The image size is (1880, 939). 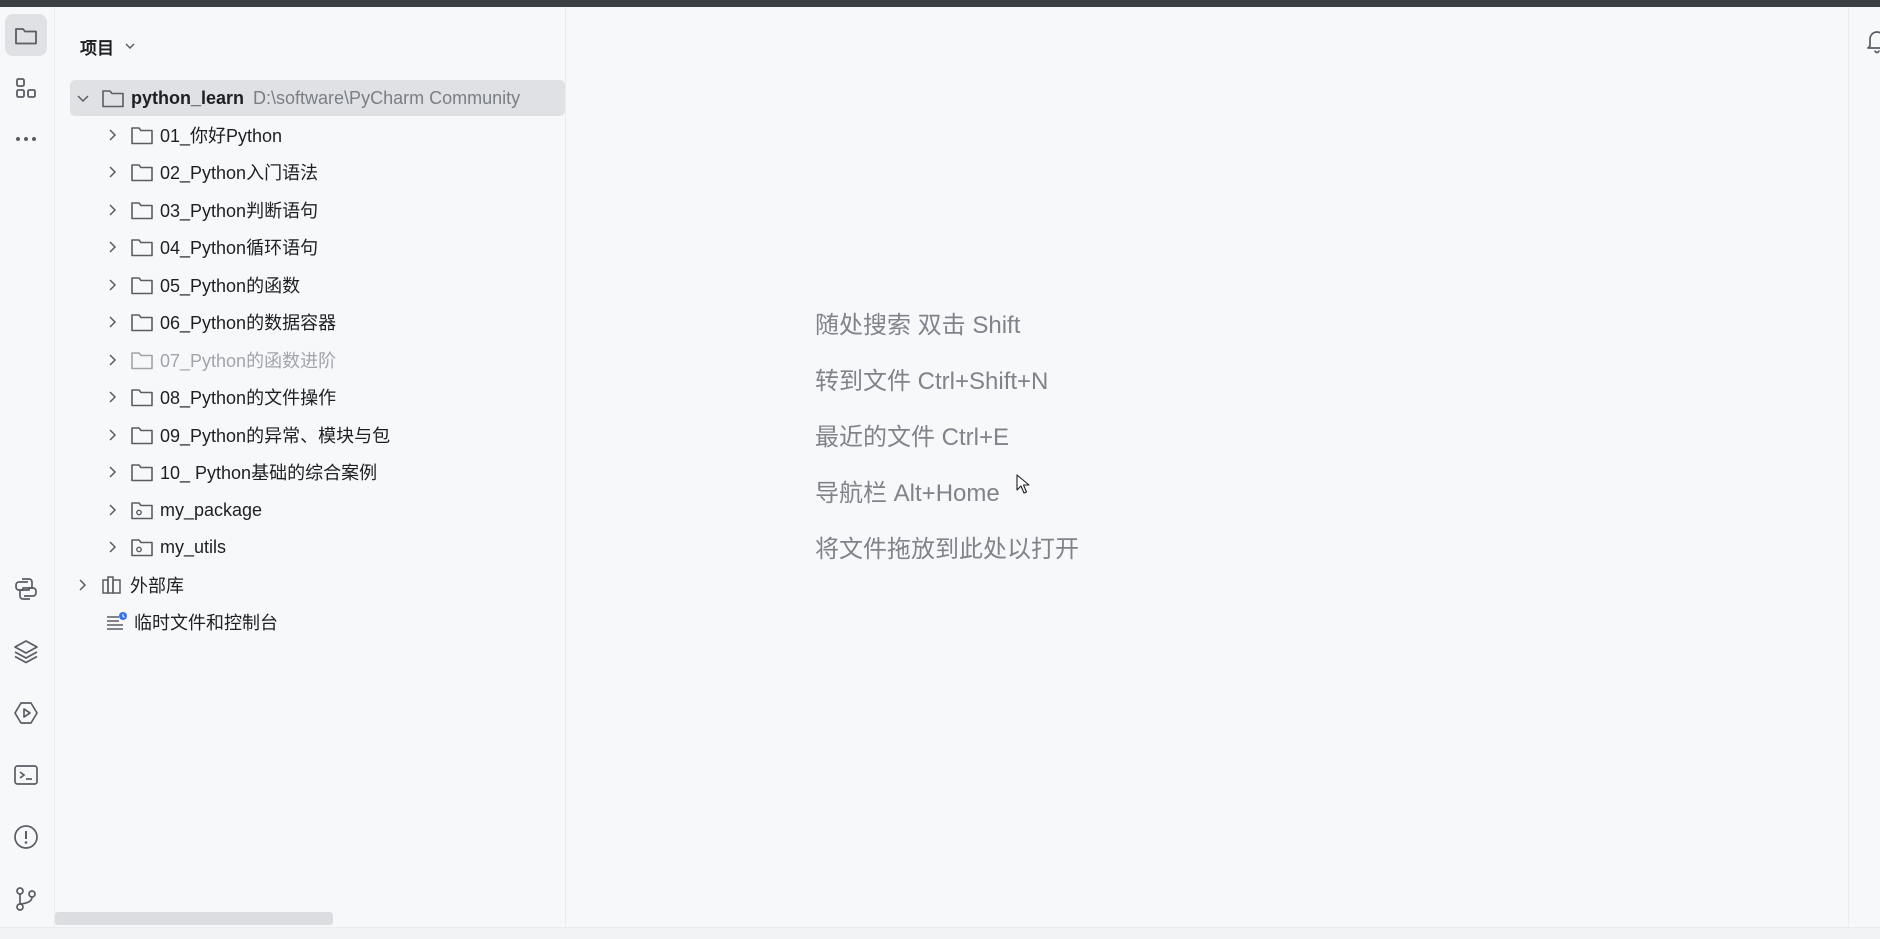 What do you see at coordinates (194, 918) in the screenshot?
I see `scrollbar-thumb` at bounding box center [194, 918].